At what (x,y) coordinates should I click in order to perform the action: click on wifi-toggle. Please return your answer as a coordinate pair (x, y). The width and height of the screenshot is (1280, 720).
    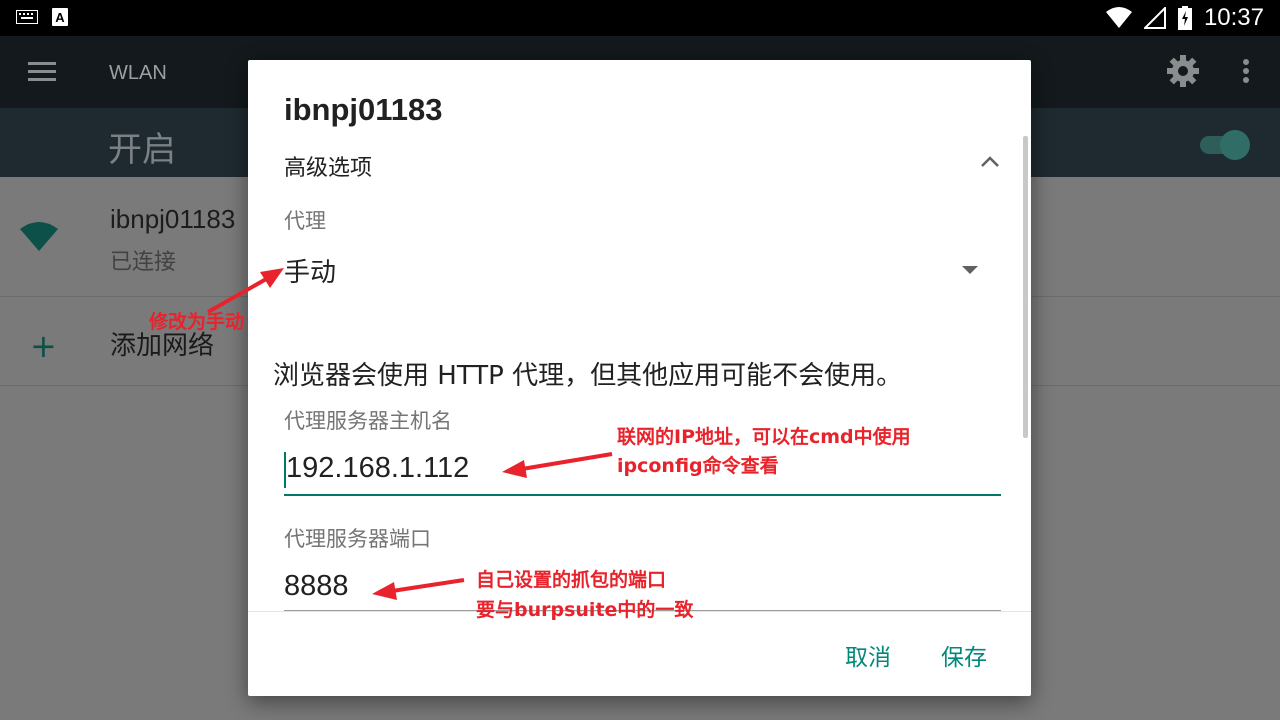
    Looking at the image, I should click on (1227, 145).